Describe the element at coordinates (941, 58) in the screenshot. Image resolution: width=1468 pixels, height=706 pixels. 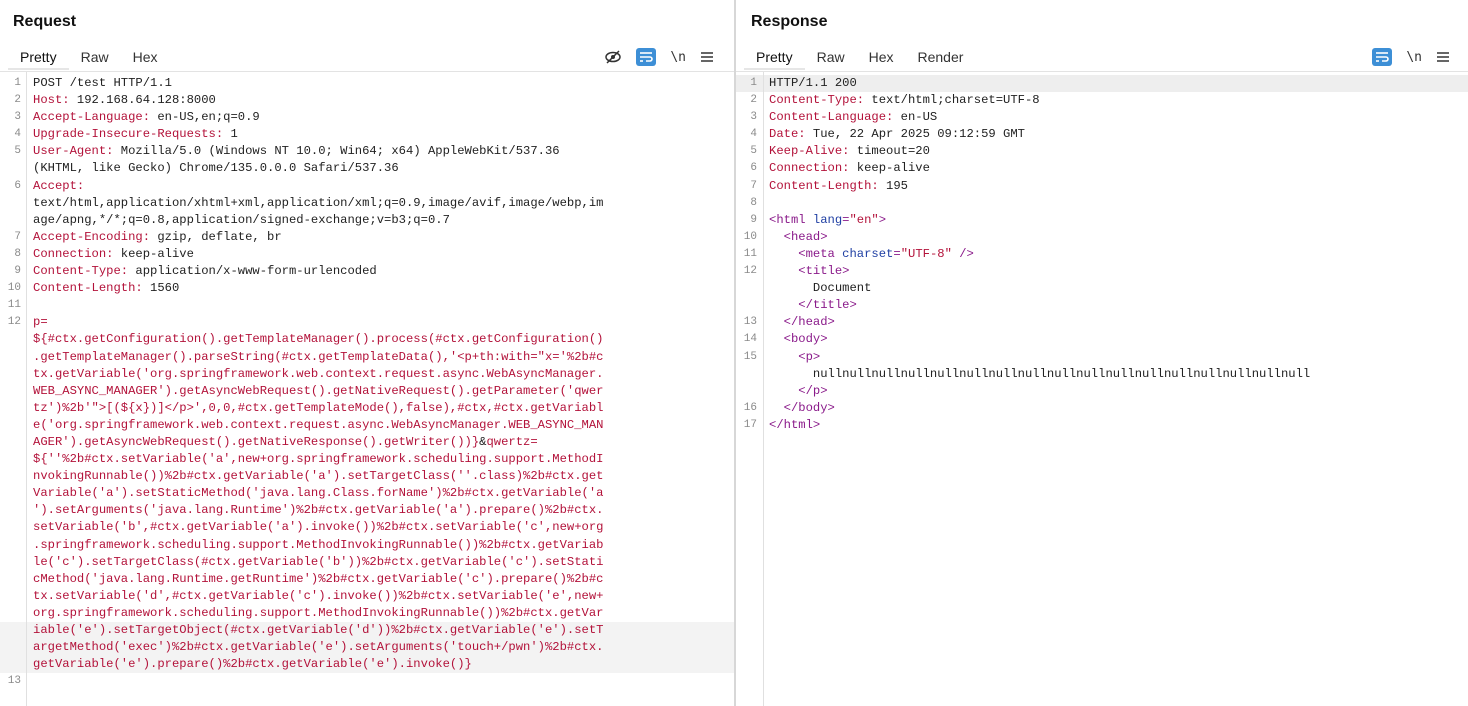
I see `response-tab-render: Render` at that location.